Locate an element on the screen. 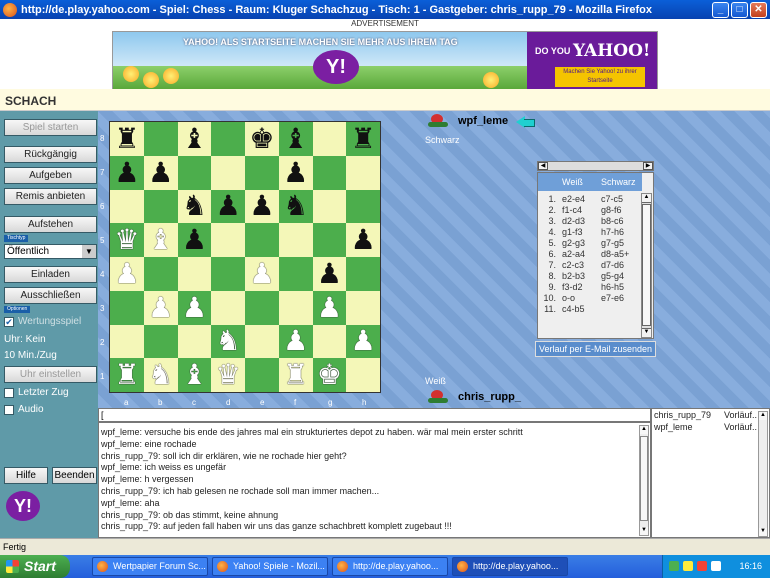 This screenshot has width=770, height=578. email-history-button: Verlauf per E-Mail zusenden is located at coordinates (595, 349).